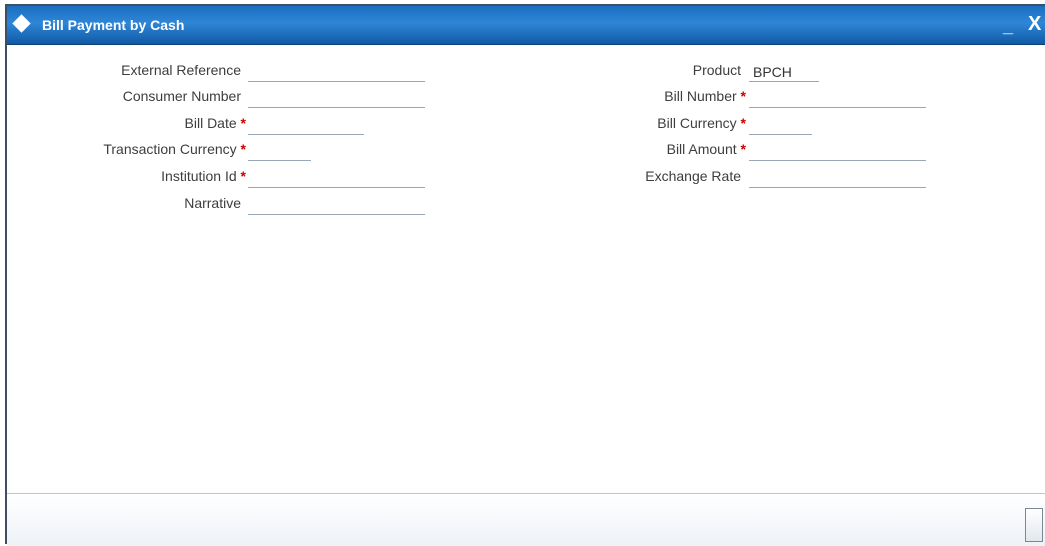  Describe the element at coordinates (279, 151) in the screenshot. I see `transaction-currency-field` at that location.